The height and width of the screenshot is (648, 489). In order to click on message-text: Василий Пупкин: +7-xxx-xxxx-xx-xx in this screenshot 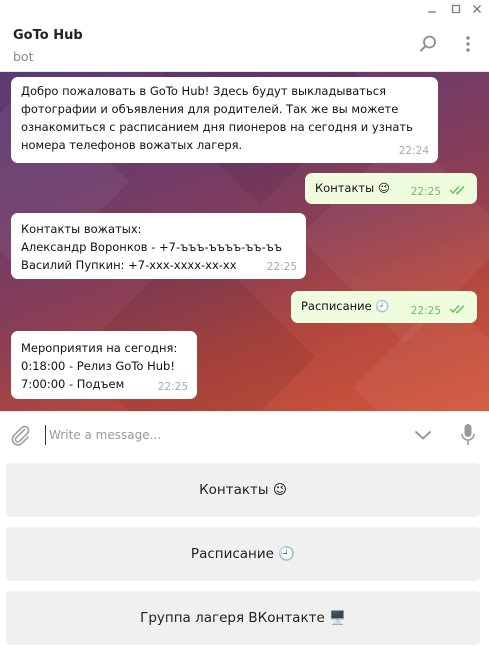, I will do `click(129, 265)`.